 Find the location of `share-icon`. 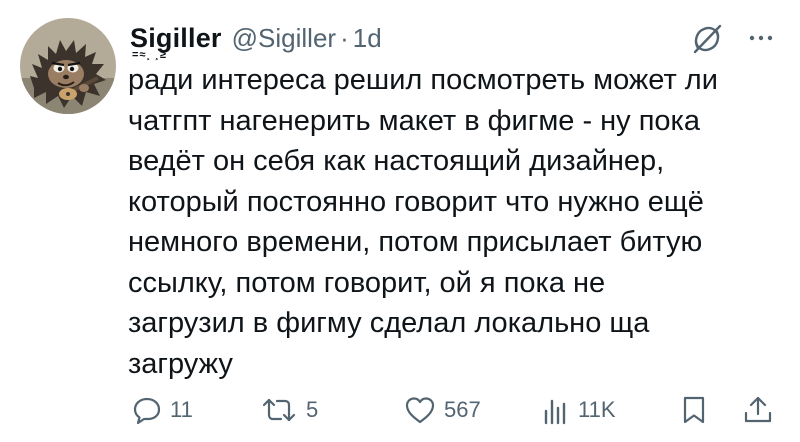

share-icon is located at coordinates (758, 409).